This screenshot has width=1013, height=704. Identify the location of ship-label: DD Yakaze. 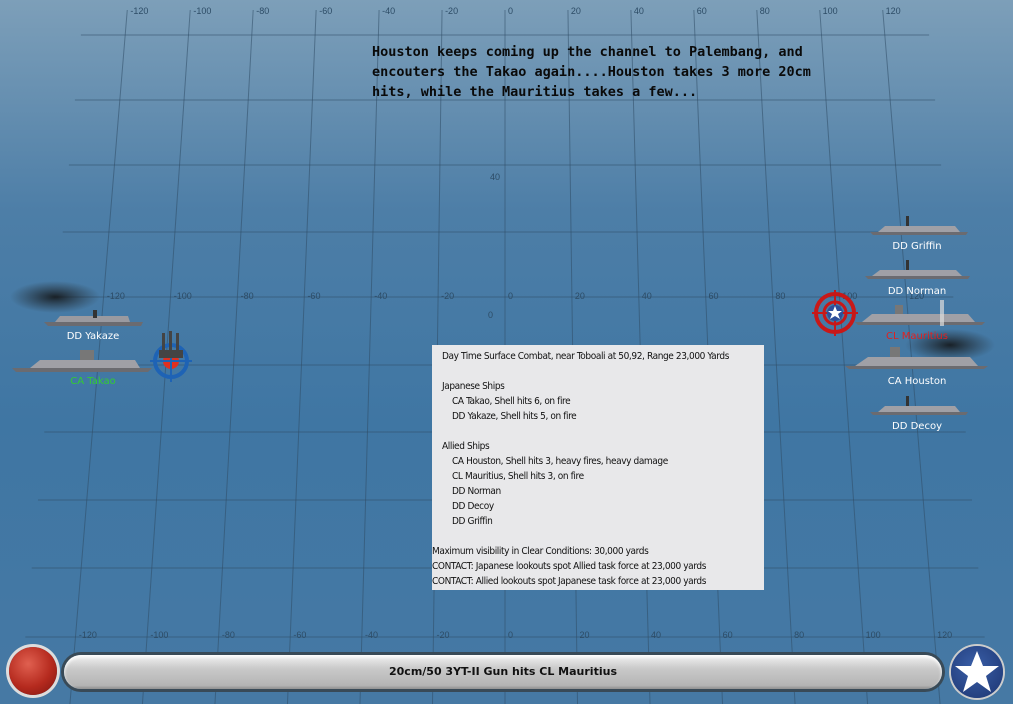
(93, 336).